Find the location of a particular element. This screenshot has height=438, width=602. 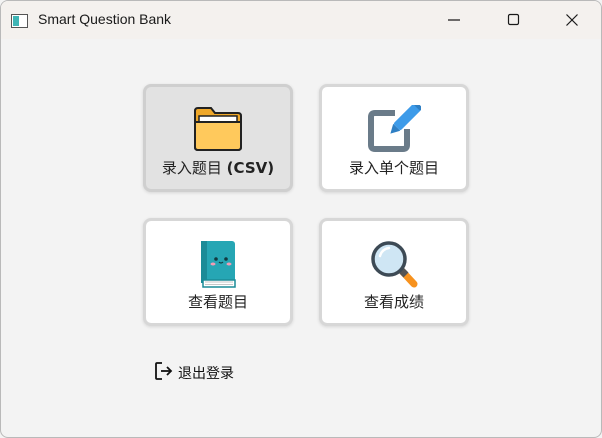

logout-icon is located at coordinates (164, 373).